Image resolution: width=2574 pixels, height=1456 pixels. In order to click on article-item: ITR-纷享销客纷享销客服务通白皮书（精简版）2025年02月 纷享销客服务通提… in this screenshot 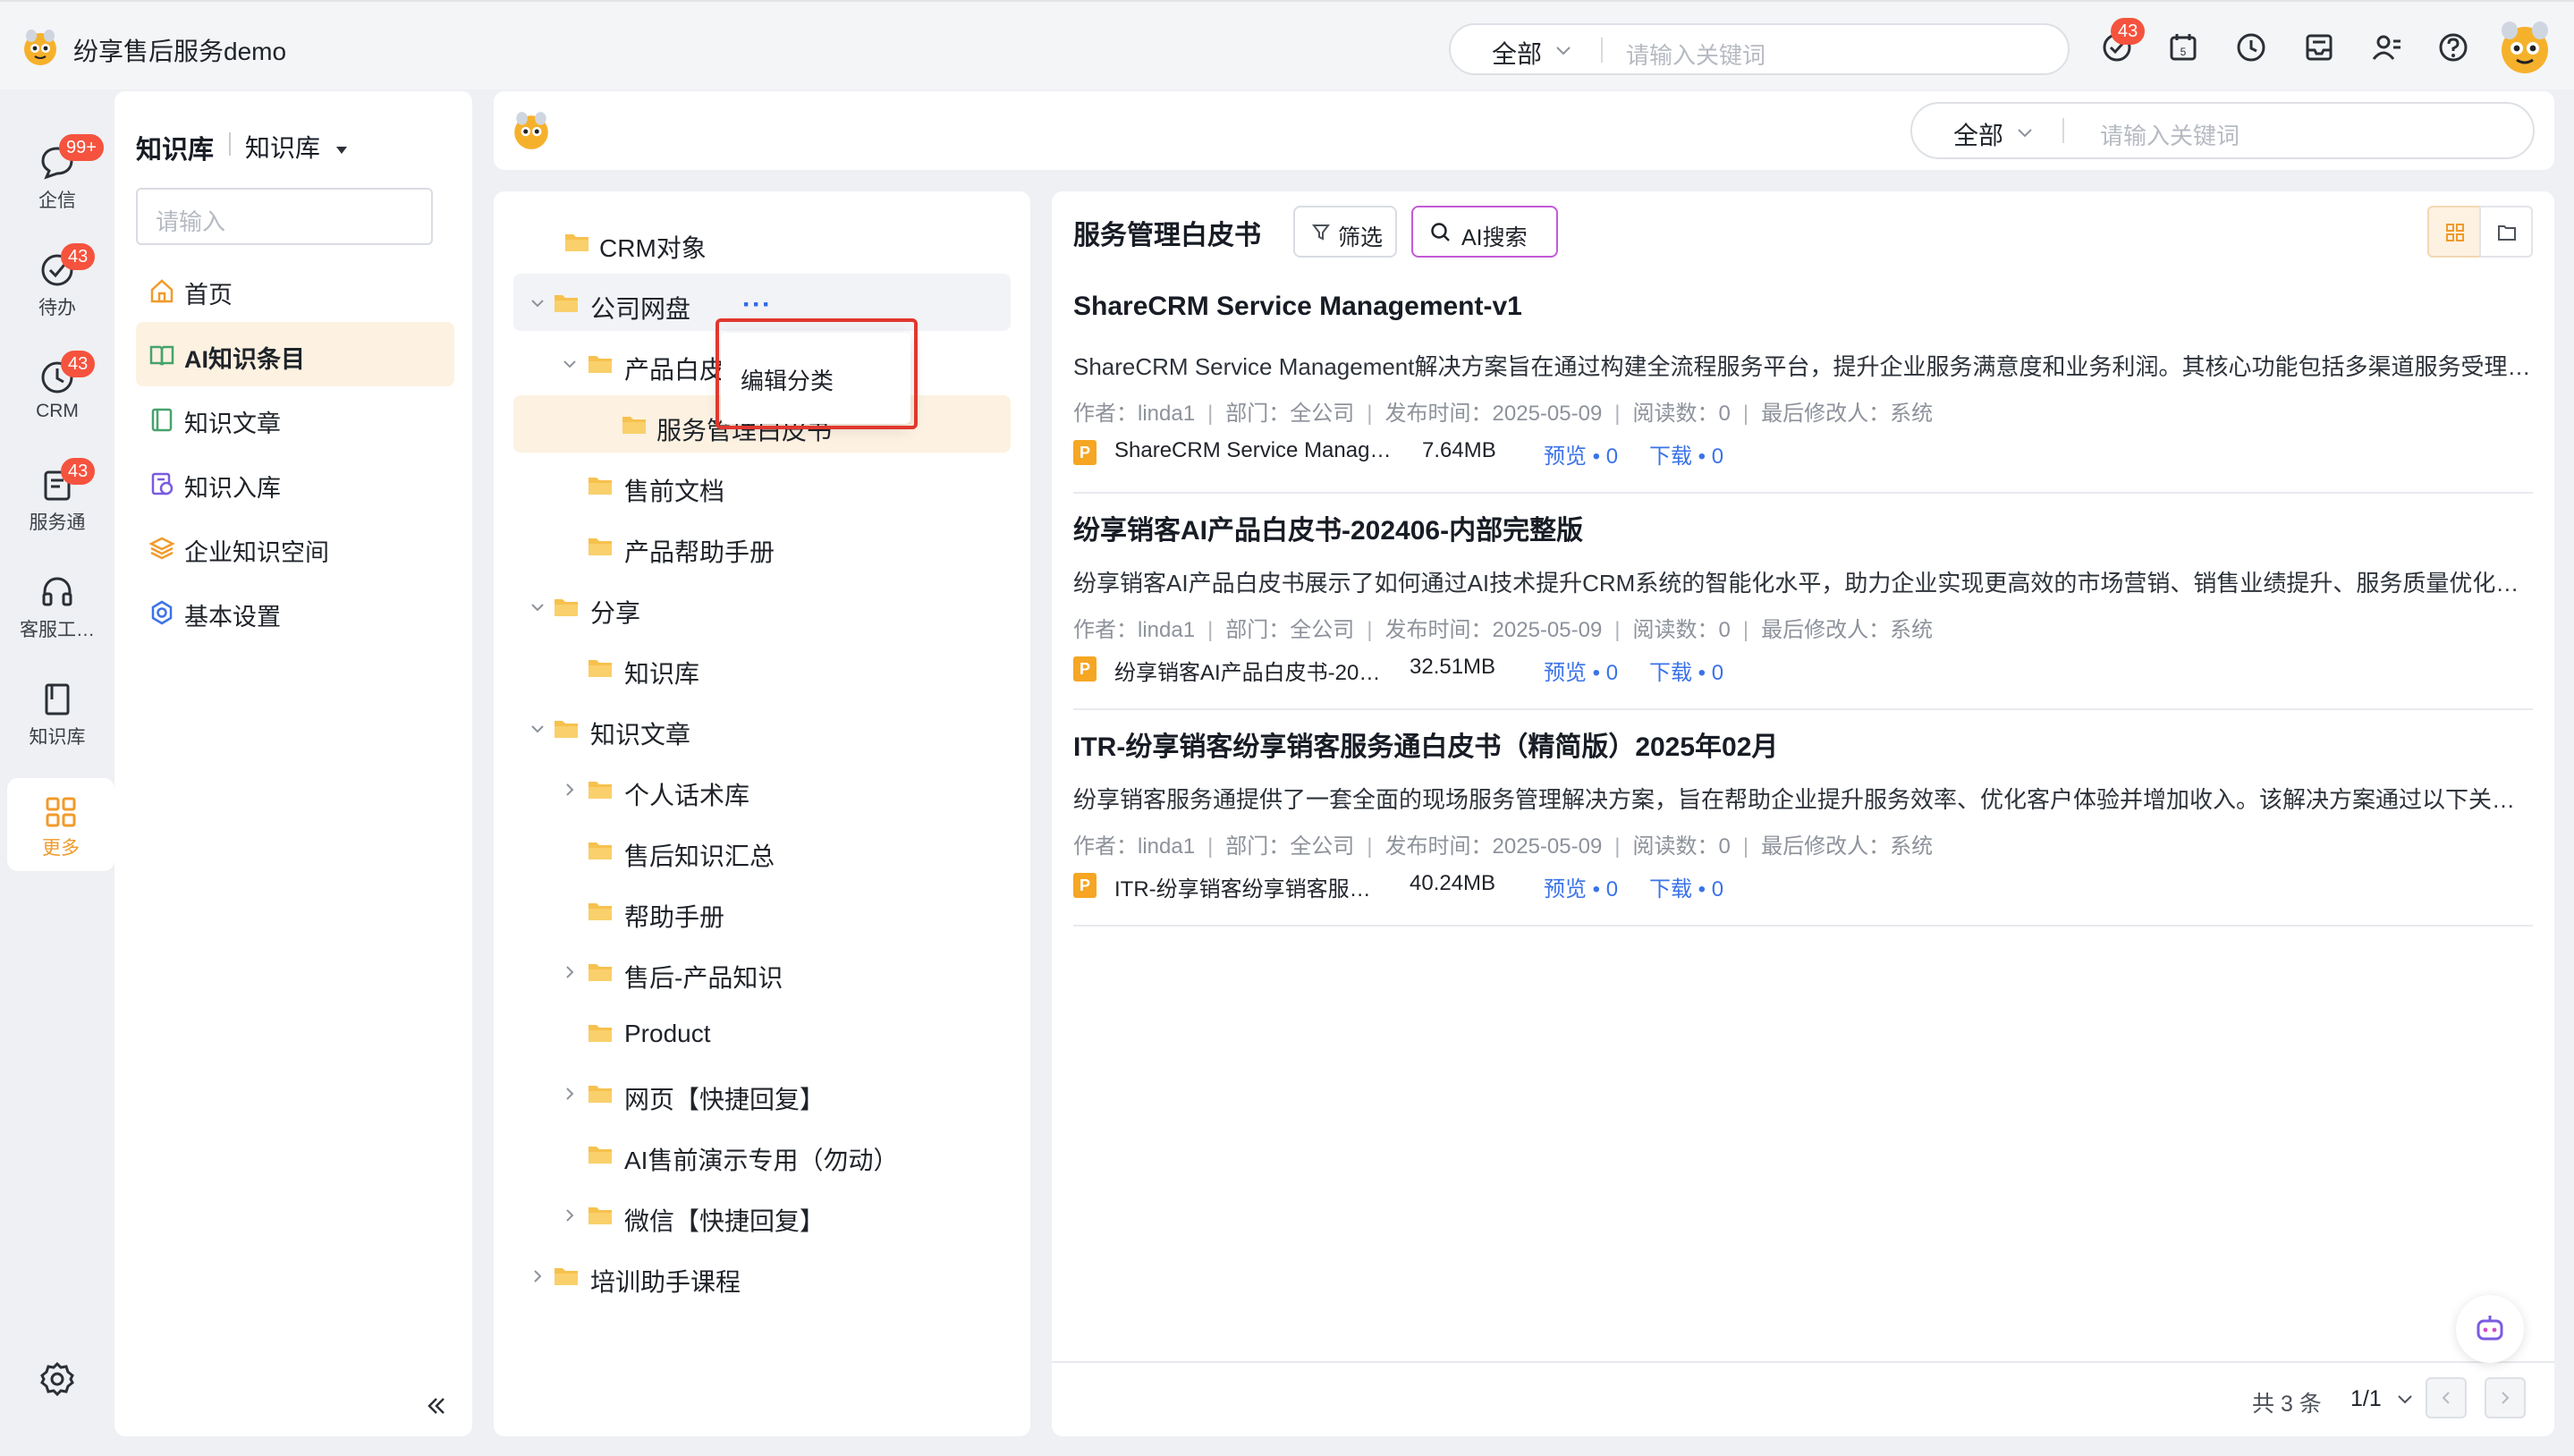, I will do `click(1803, 818)`.